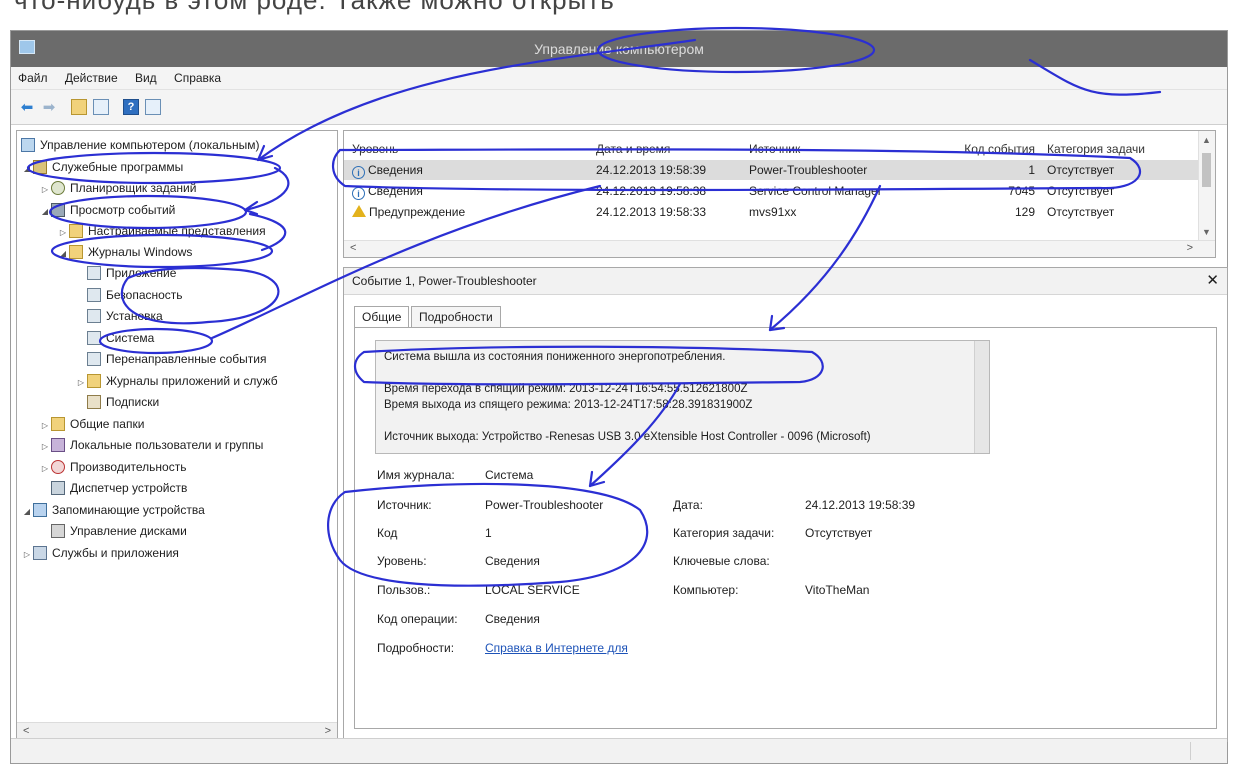 Image resolution: width=1235 pixels, height=766 pixels. What do you see at coordinates (125, 316) in the screenshot?
I see `tree-item-setup: Установка` at bounding box center [125, 316].